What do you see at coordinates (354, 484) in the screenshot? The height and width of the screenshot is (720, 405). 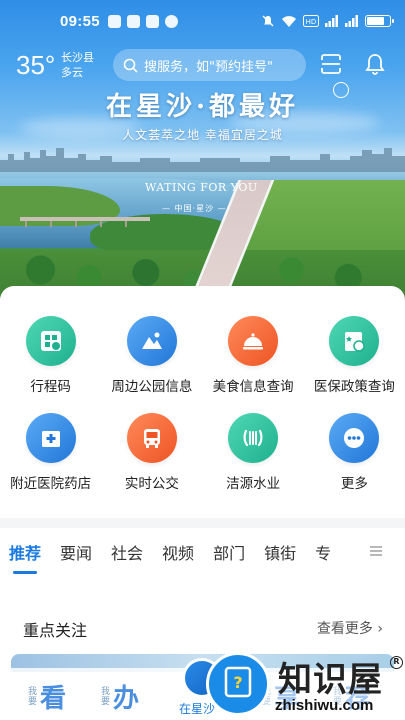 I see `service-label: 更多` at bounding box center [354, 484].